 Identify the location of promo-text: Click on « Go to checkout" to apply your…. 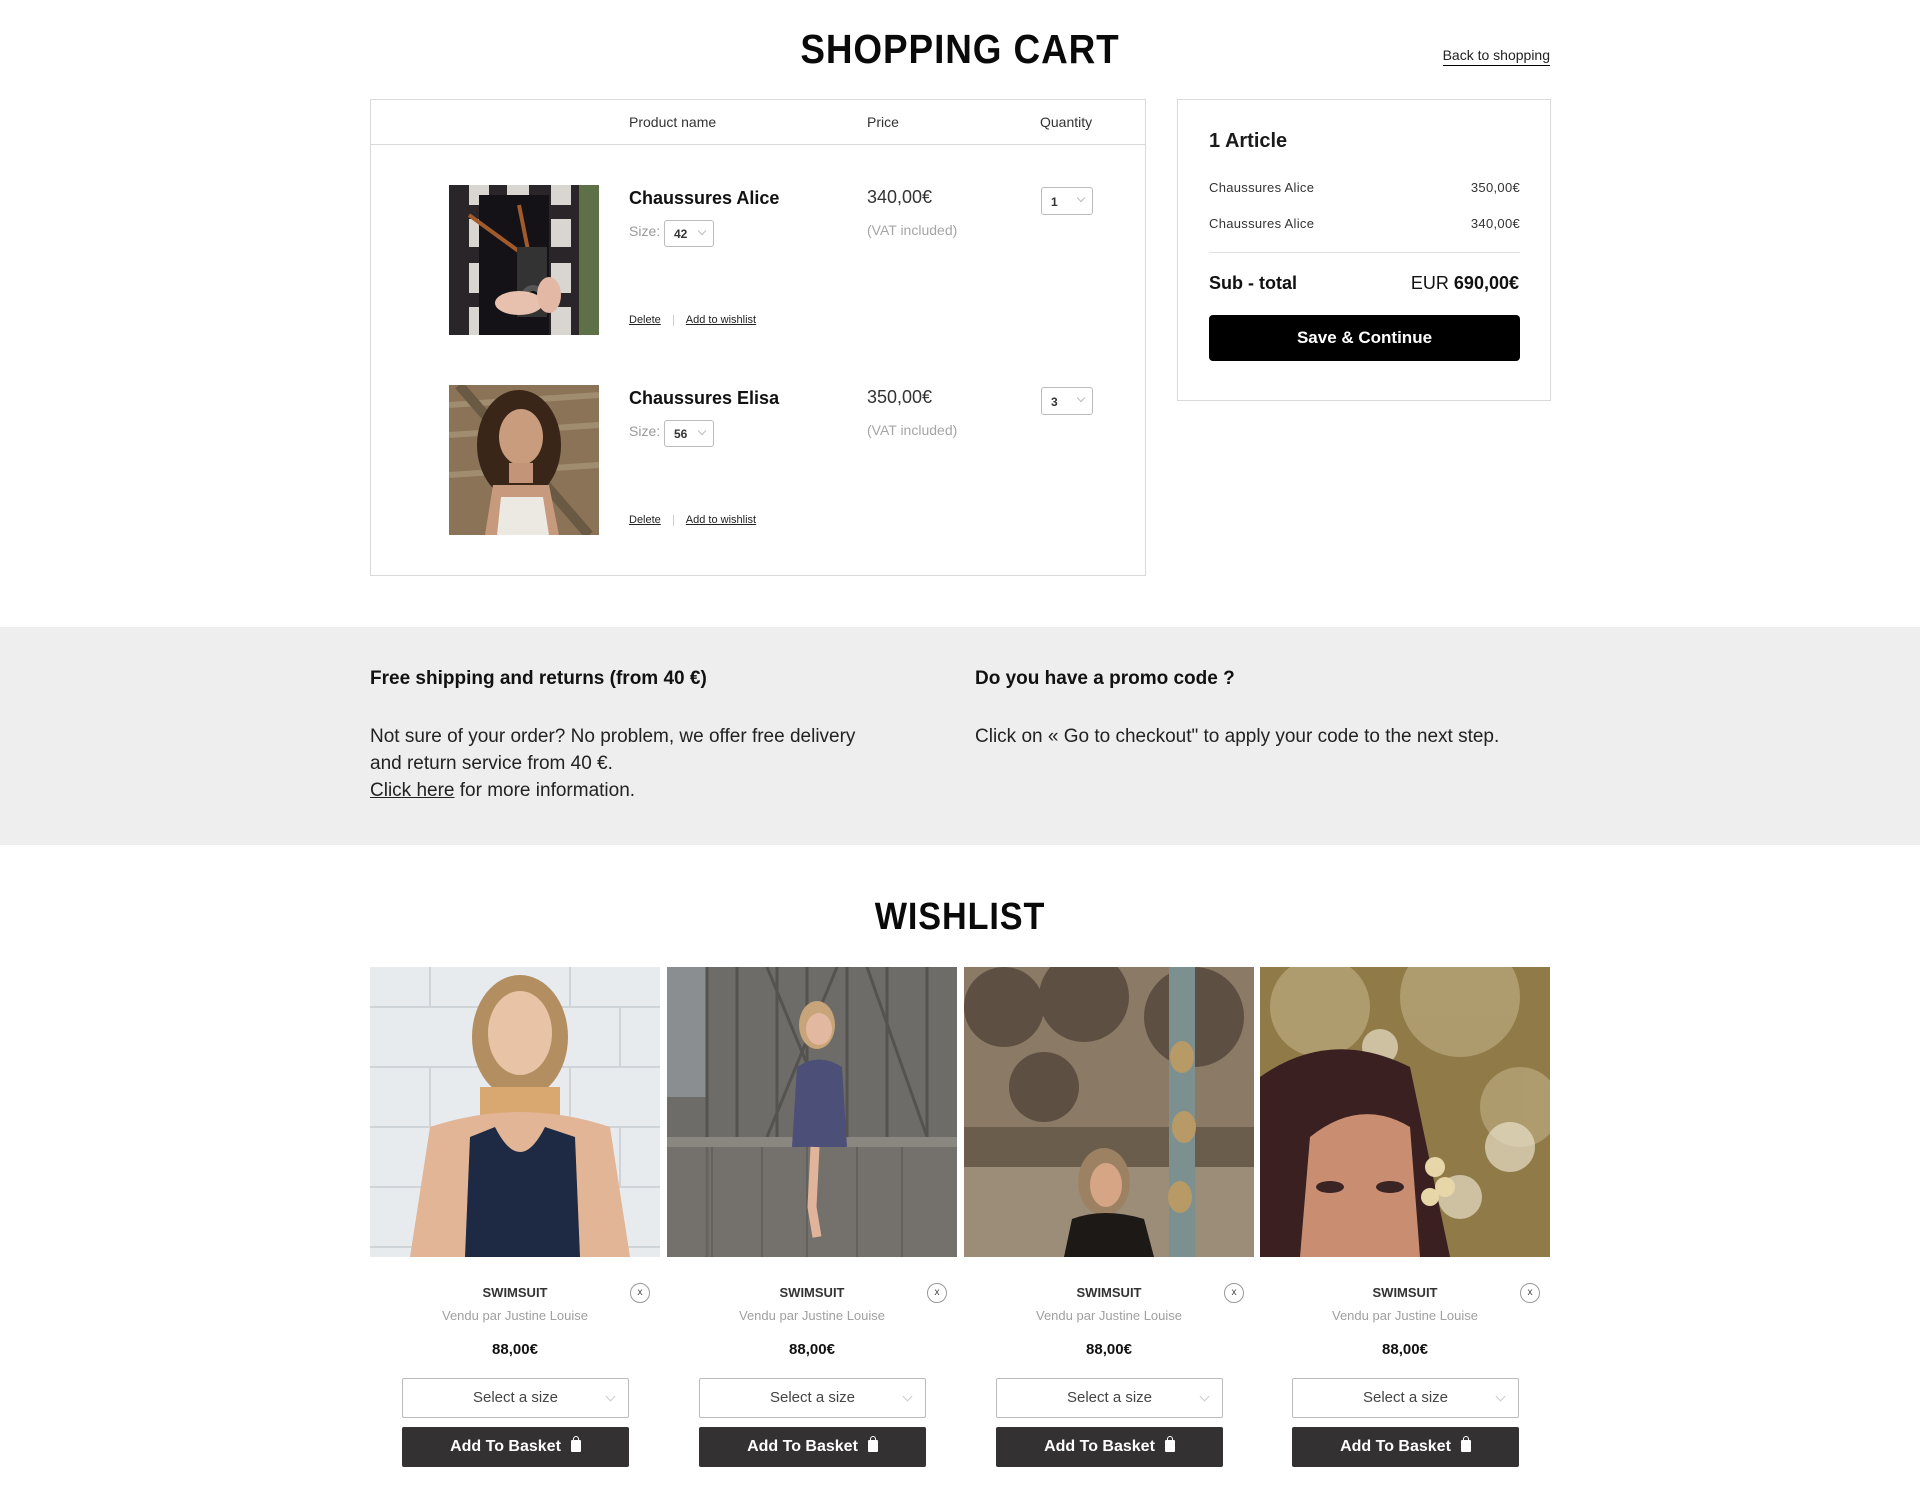
(1237, 736).